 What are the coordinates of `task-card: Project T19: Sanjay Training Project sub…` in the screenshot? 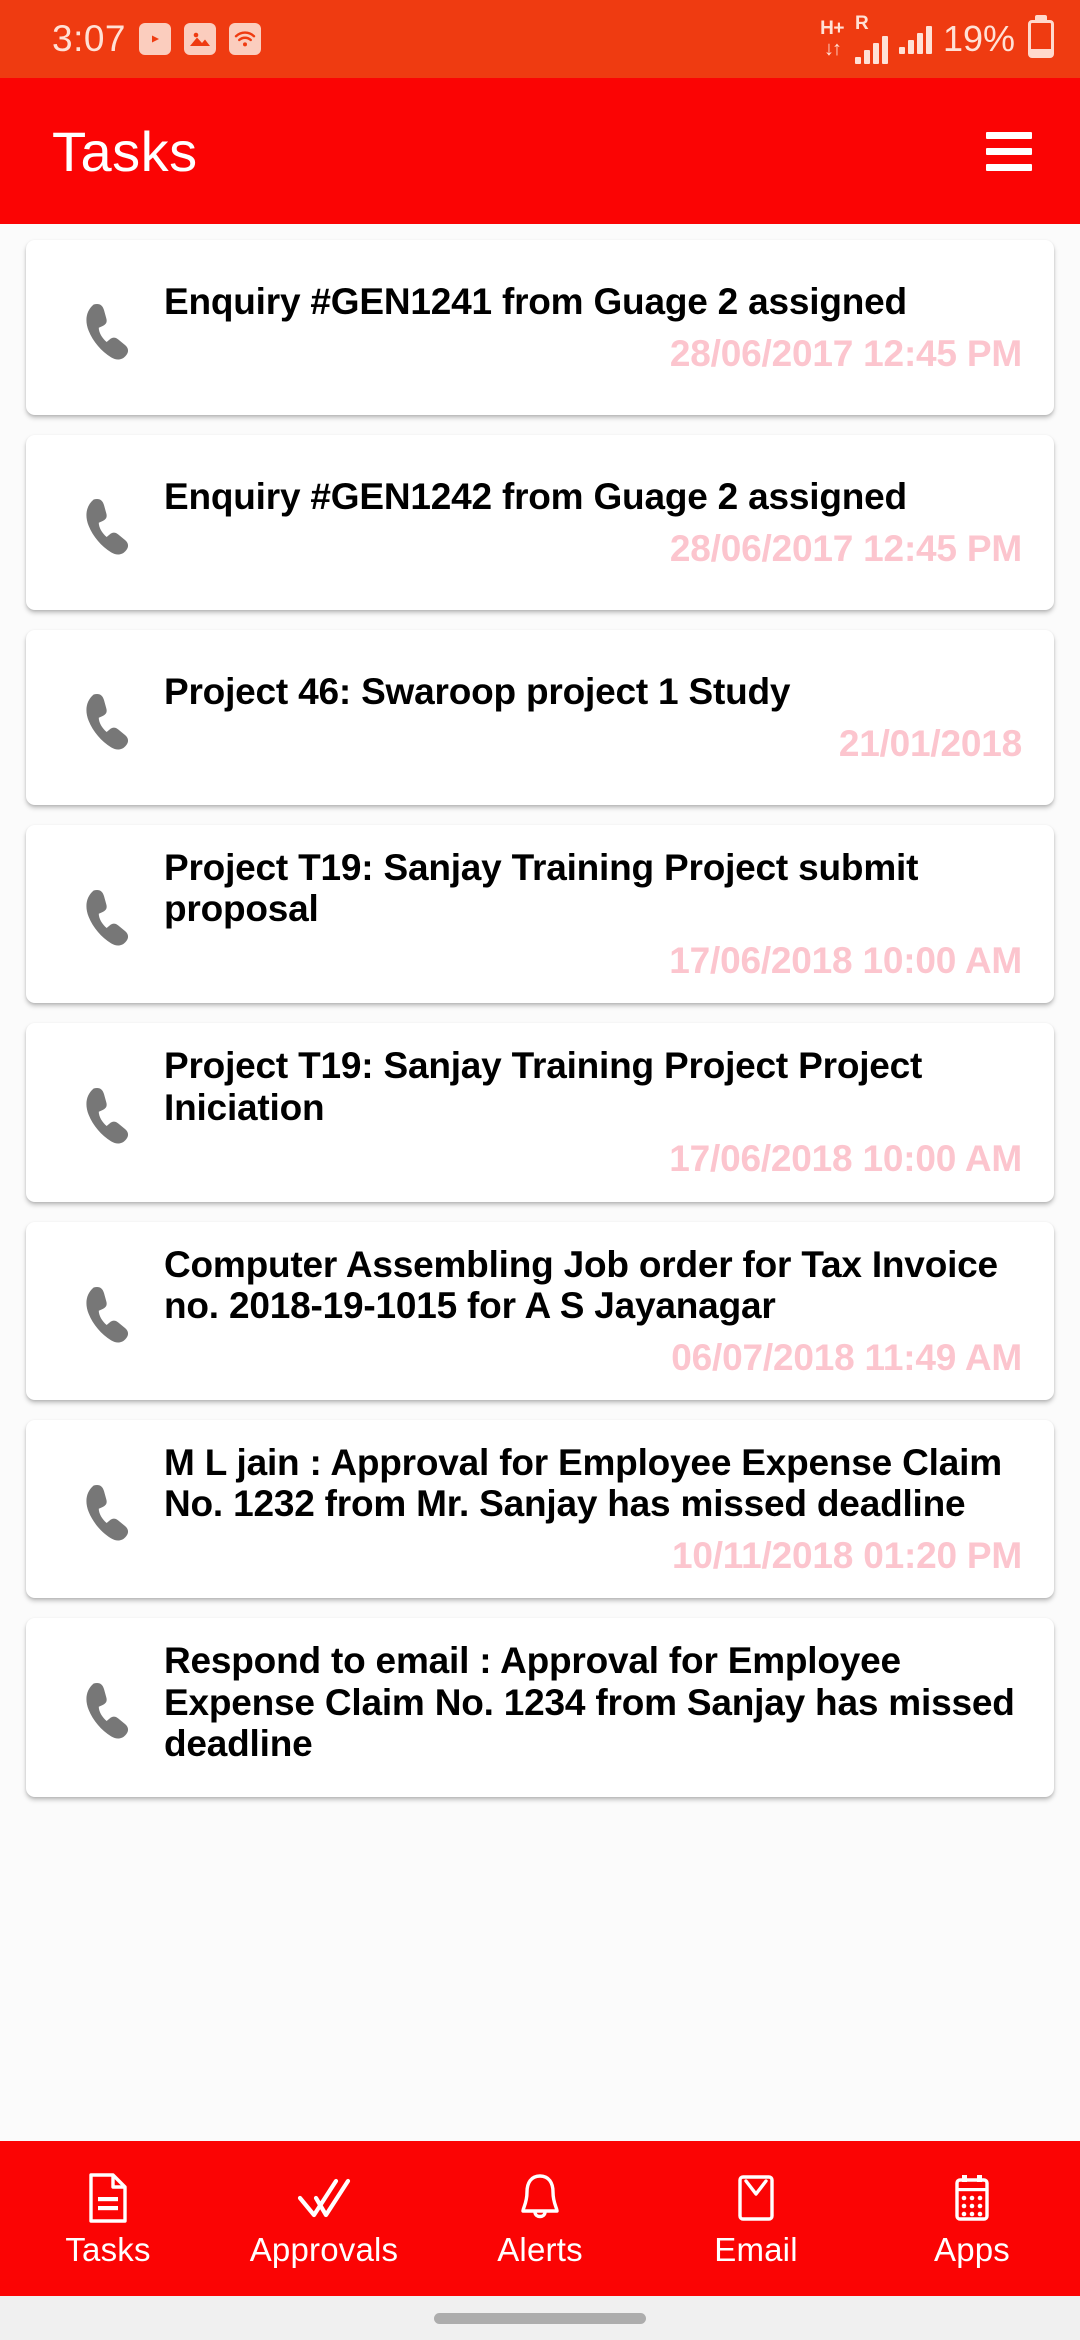 It's located at (540, 914).